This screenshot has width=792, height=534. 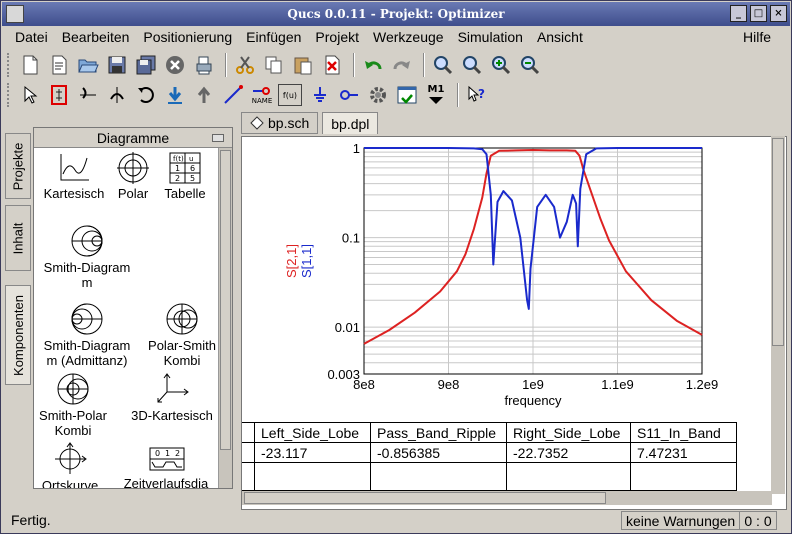 I want to click on component-label: Smith-Diagram m (Admittanz), so click(x=87, y=353).